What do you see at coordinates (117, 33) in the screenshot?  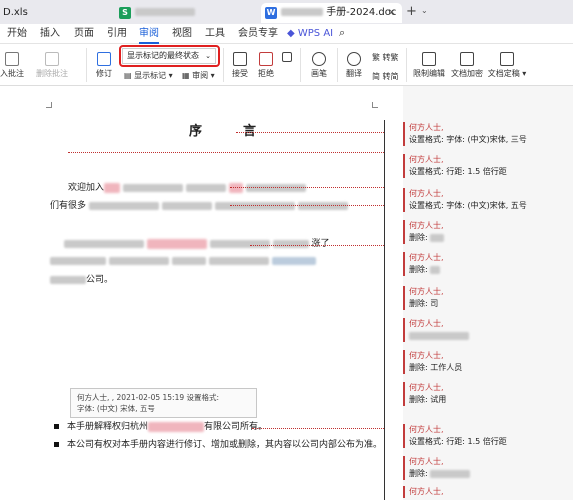 I see `tab-reference: 引用` at bounding box center [117, 33].